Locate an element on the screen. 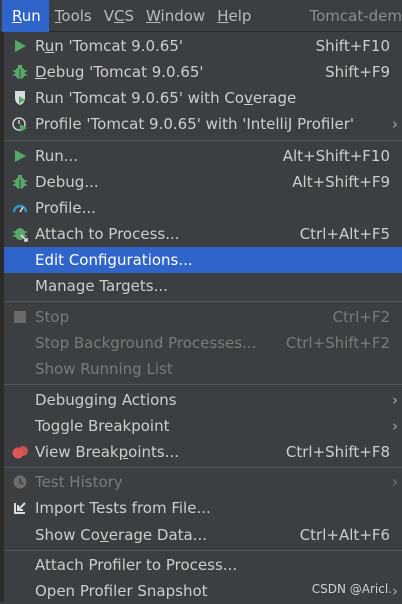 This screenshot has width=402, height=604. run-config-item: Run 'Tomcat 9.0.65' Shift+F10 is located at coordinates (203, 46).